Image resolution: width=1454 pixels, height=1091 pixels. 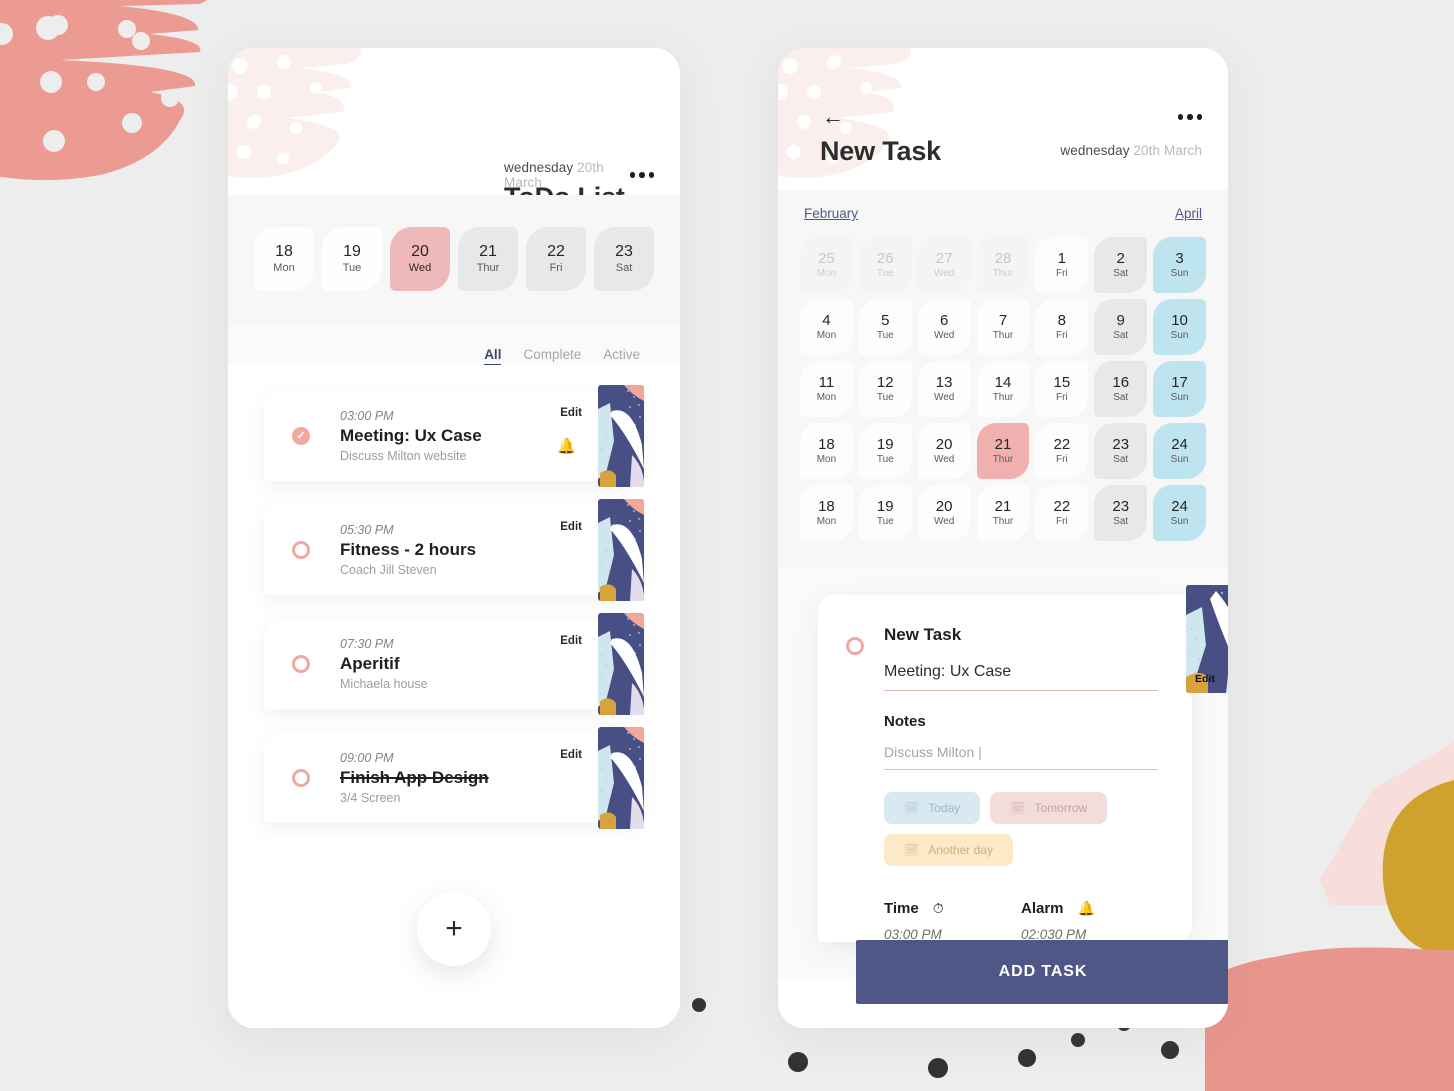 What do you see at coordinates (556, 251) in the screenshot?
I see `day-pill-number: 22` at bounding box center [556, 251].